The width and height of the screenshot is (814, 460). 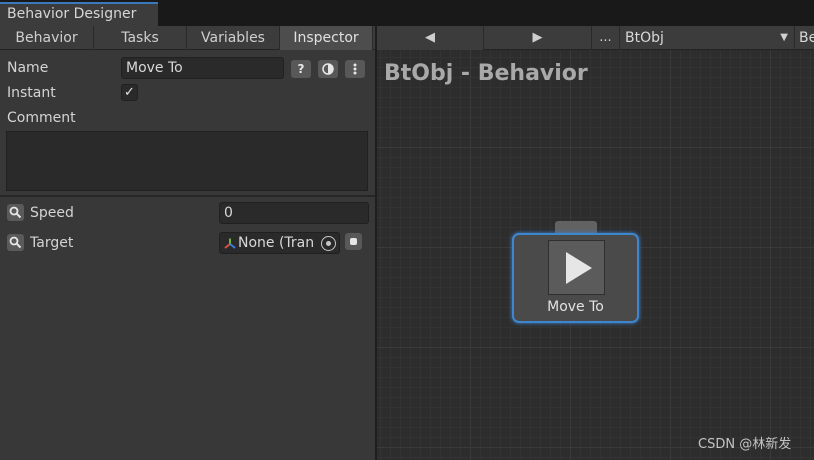 I want to click on target-options-button, so click(x=353, y=241).